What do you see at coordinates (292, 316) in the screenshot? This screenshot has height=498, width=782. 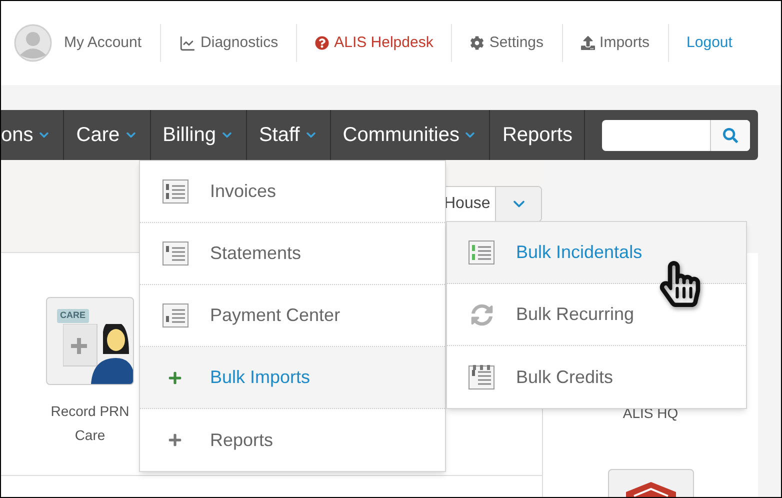 I see `menu-item: Payment Center` at bounding box center [292, 316].